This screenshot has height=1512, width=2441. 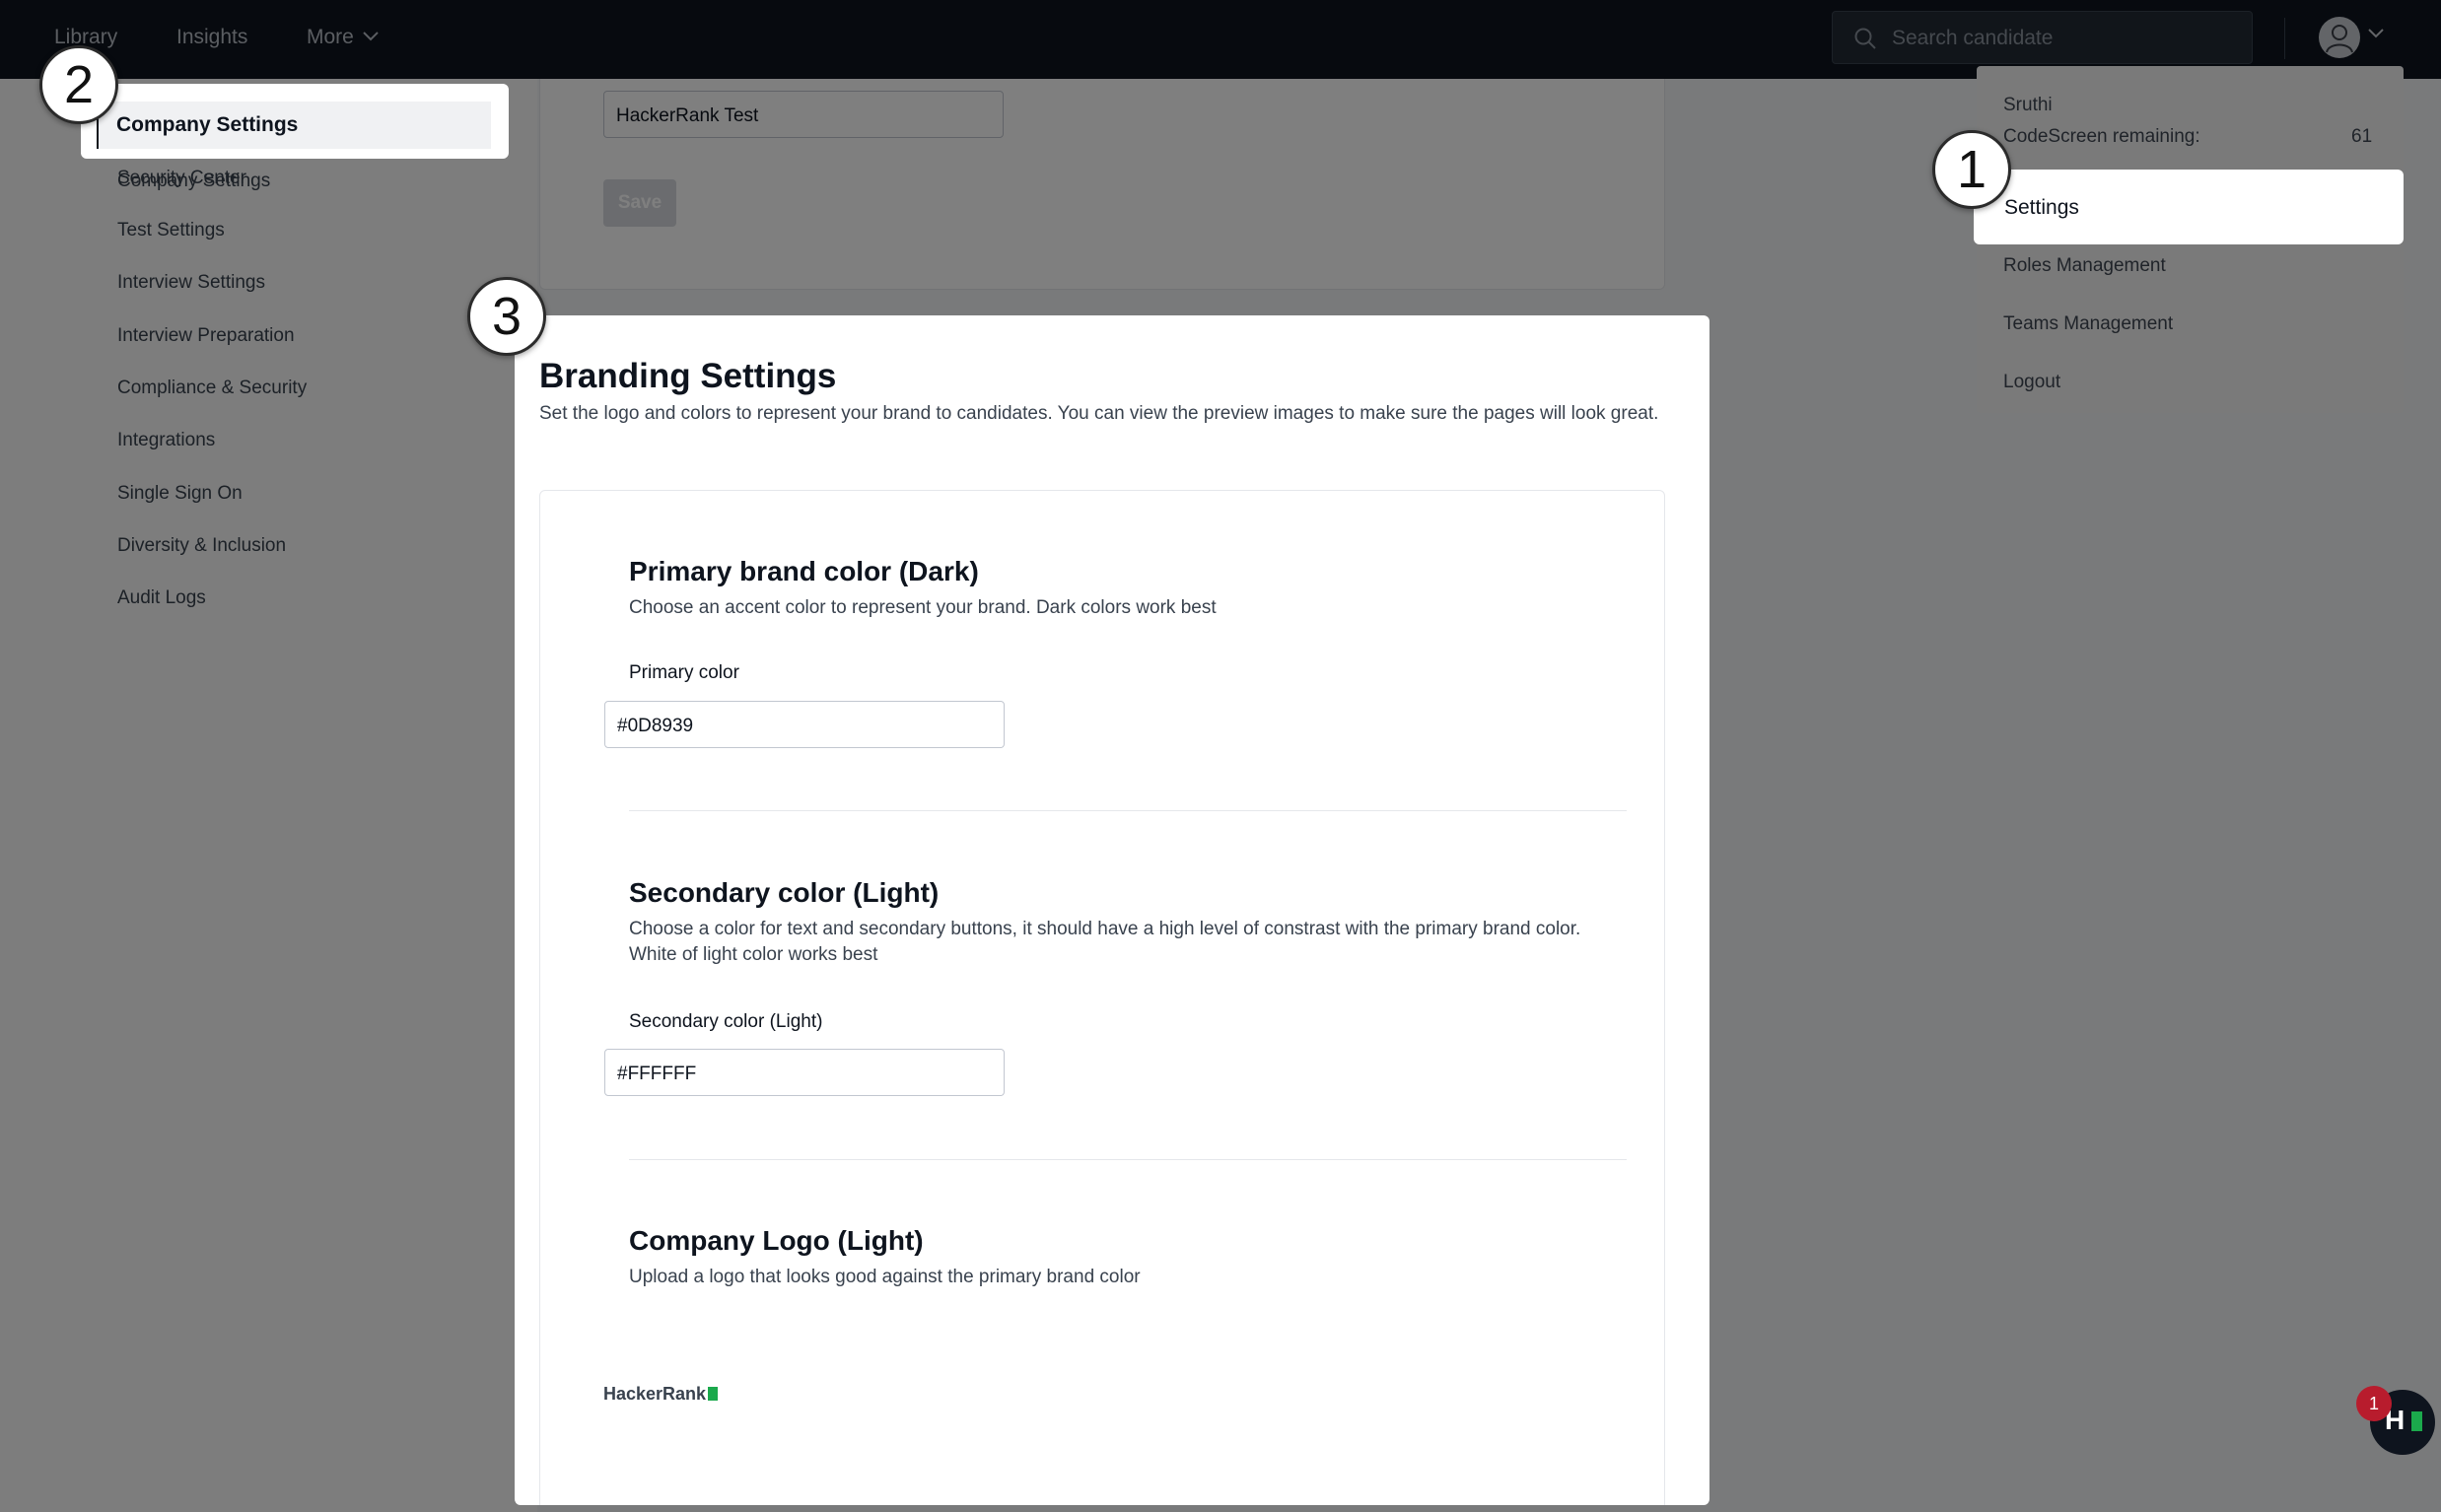 What do you see at coordinates (2084, 266) in the screenshot?
I see `menu-item-roles-management: Roles Management` at bounding box center [2084, 266].